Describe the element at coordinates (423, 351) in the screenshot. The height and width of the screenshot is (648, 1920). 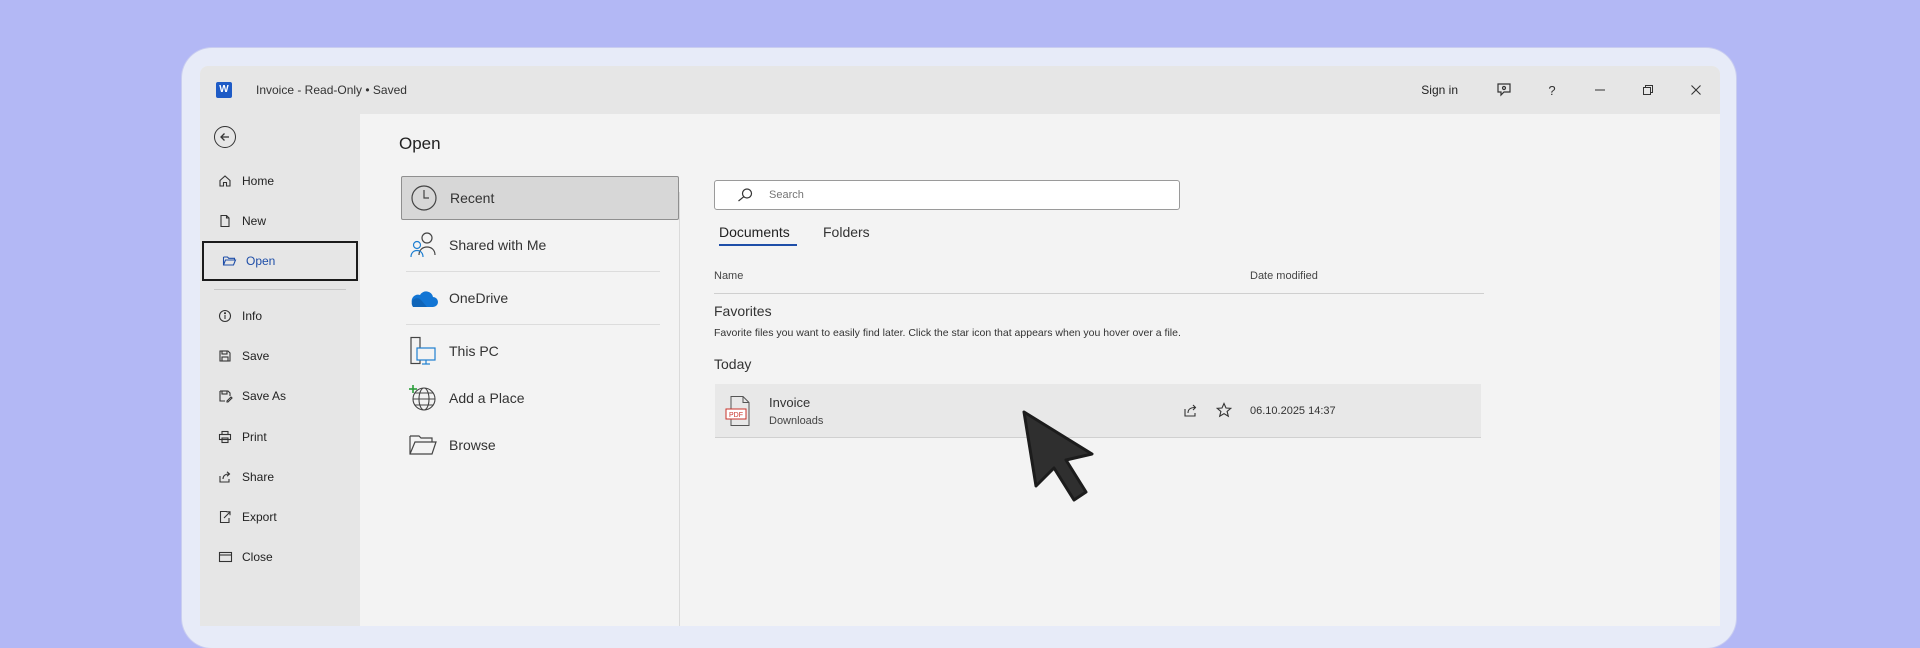
I see `this-pc-icon` at that location.